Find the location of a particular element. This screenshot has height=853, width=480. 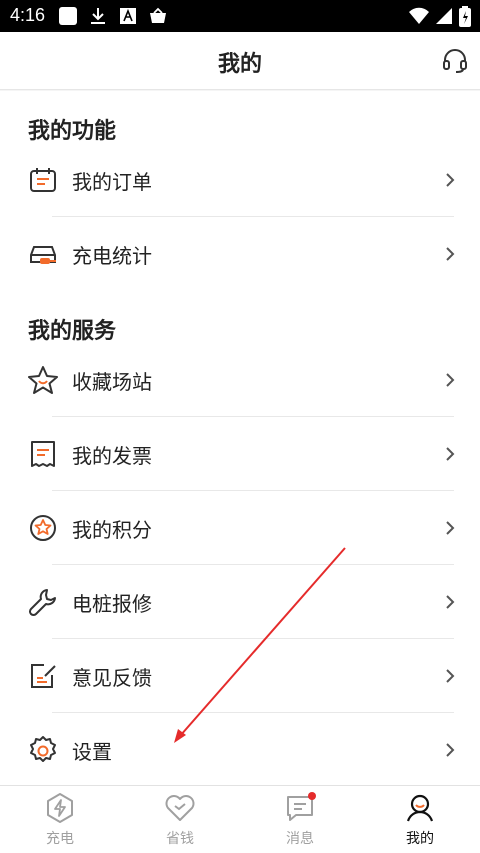

headset-icon is located at coordinates (455, 61).